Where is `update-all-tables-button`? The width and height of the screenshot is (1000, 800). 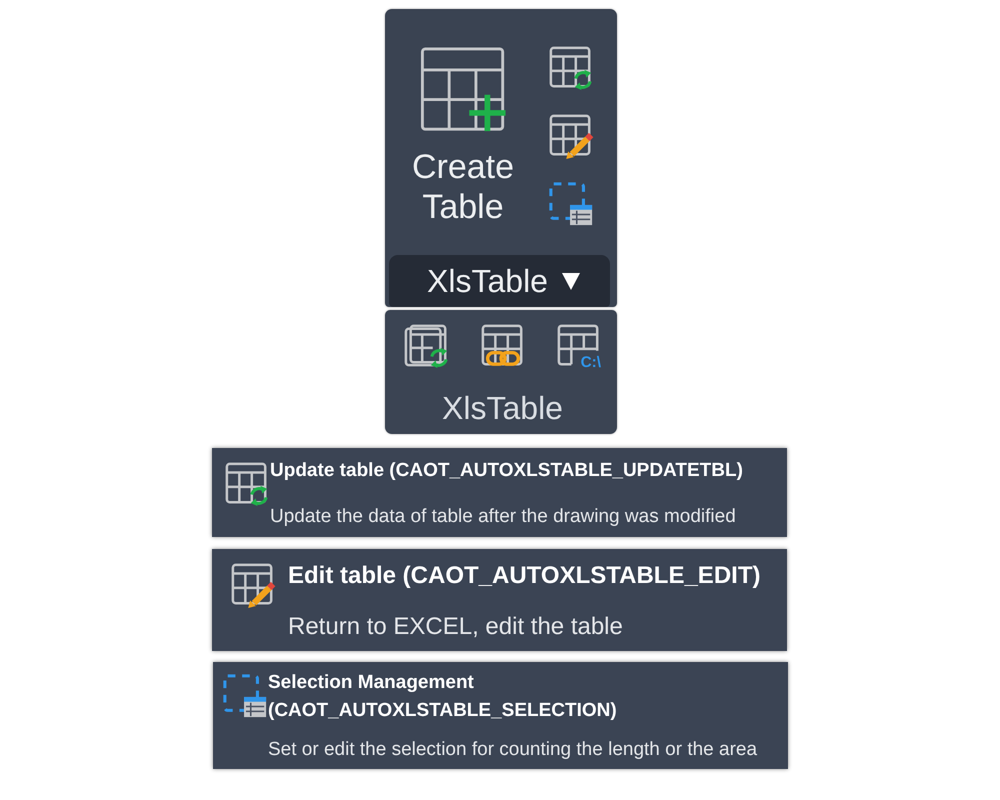 update-all-tables-button is located at coordinates (426, 345).